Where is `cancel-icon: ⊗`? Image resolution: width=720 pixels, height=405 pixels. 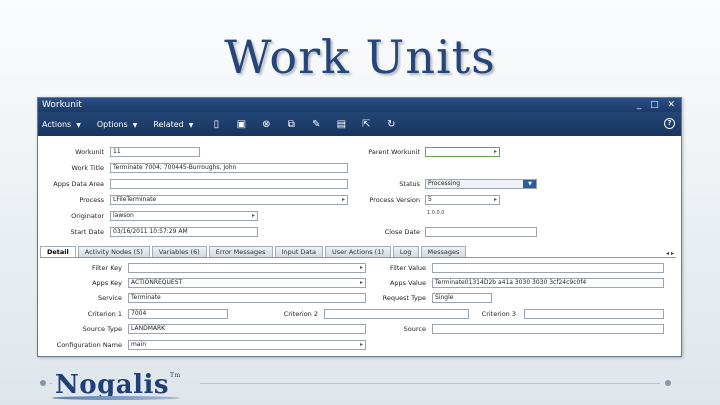
cancel-icon: ⊗ is located at coordinates (266, 124).